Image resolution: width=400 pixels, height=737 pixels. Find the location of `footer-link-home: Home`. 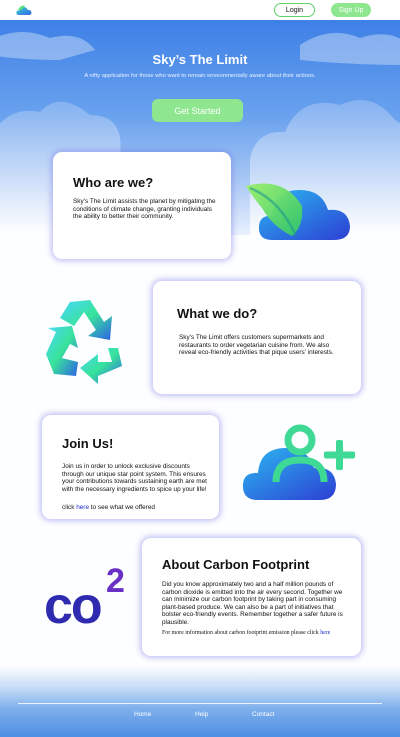

footer-link-home: Home is located at coordinates (142, 714).